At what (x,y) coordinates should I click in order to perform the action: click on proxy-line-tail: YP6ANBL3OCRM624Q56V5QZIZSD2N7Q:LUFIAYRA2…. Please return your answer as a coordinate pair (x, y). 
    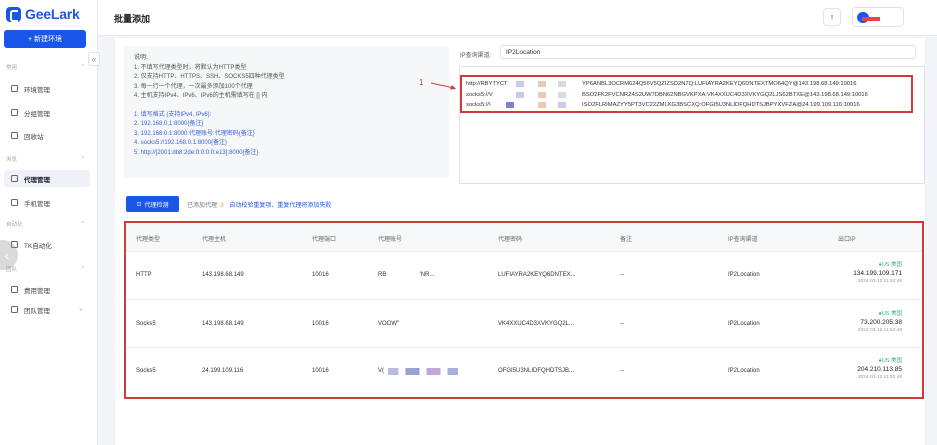
    Looking at the image, I should click on (719, 84).